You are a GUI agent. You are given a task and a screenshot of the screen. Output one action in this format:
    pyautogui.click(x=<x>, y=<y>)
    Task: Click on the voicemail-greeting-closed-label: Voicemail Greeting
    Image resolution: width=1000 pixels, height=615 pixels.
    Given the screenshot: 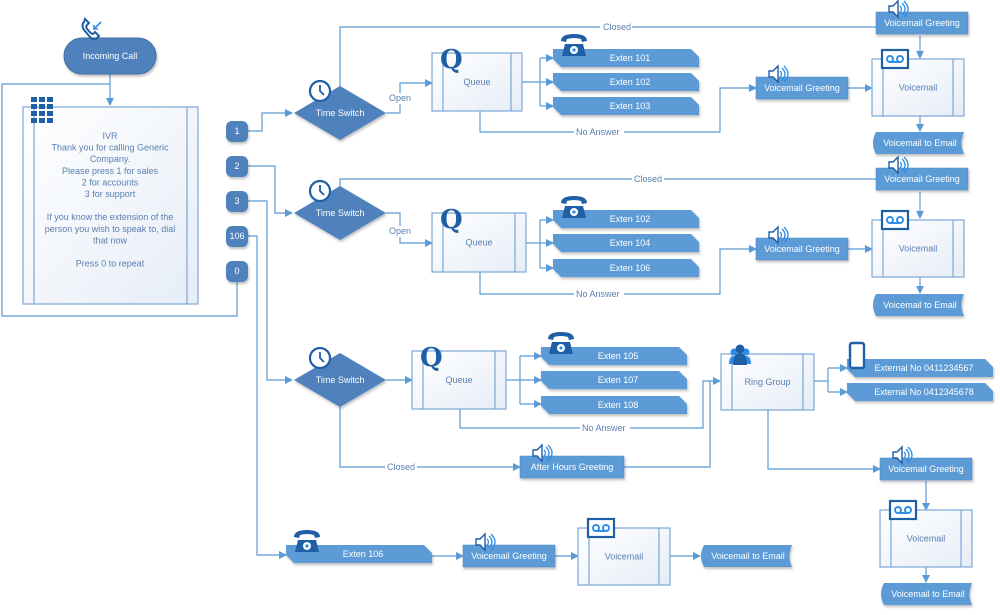 What is the action you would take?
    pyautogui.click(x=922, y=23)
    